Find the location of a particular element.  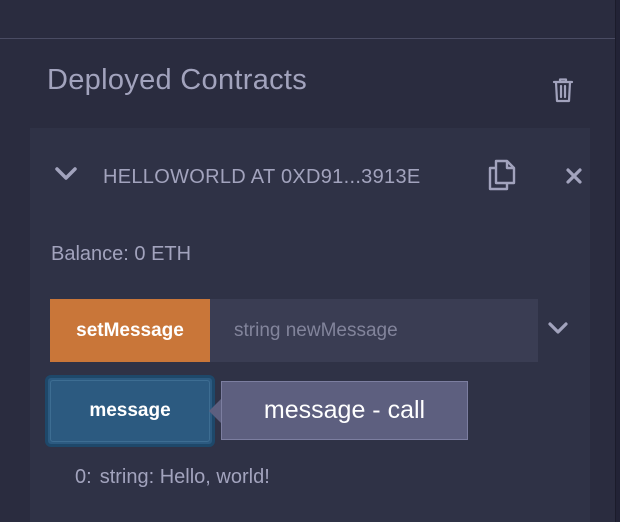

message-call-button: message is located at coordinates (130, 411).